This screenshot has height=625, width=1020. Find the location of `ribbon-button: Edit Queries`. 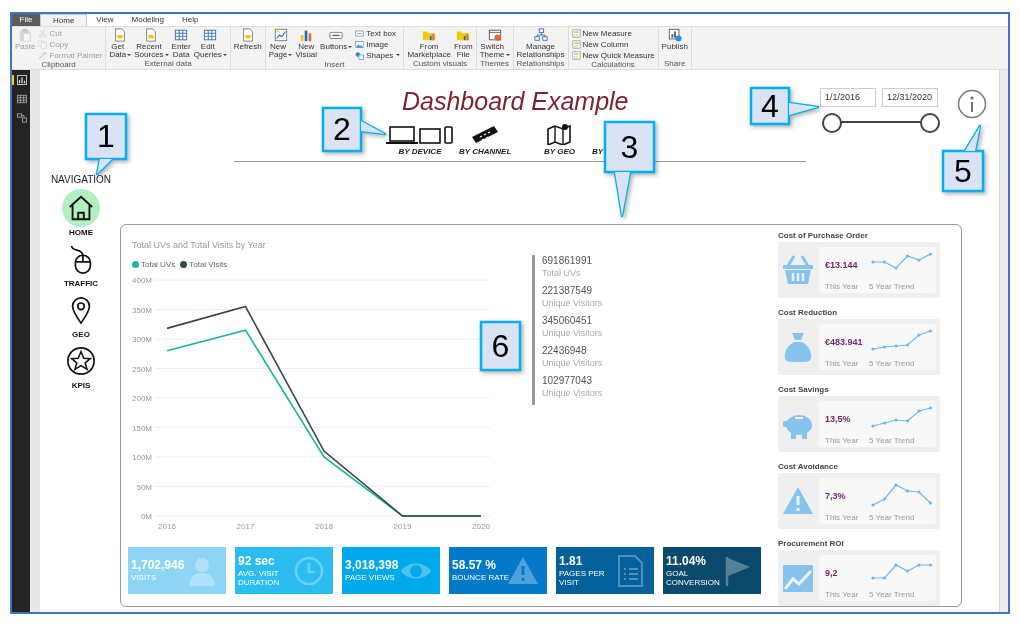

ribbon-button: Edit Queries is located at coordinates (210, 43).